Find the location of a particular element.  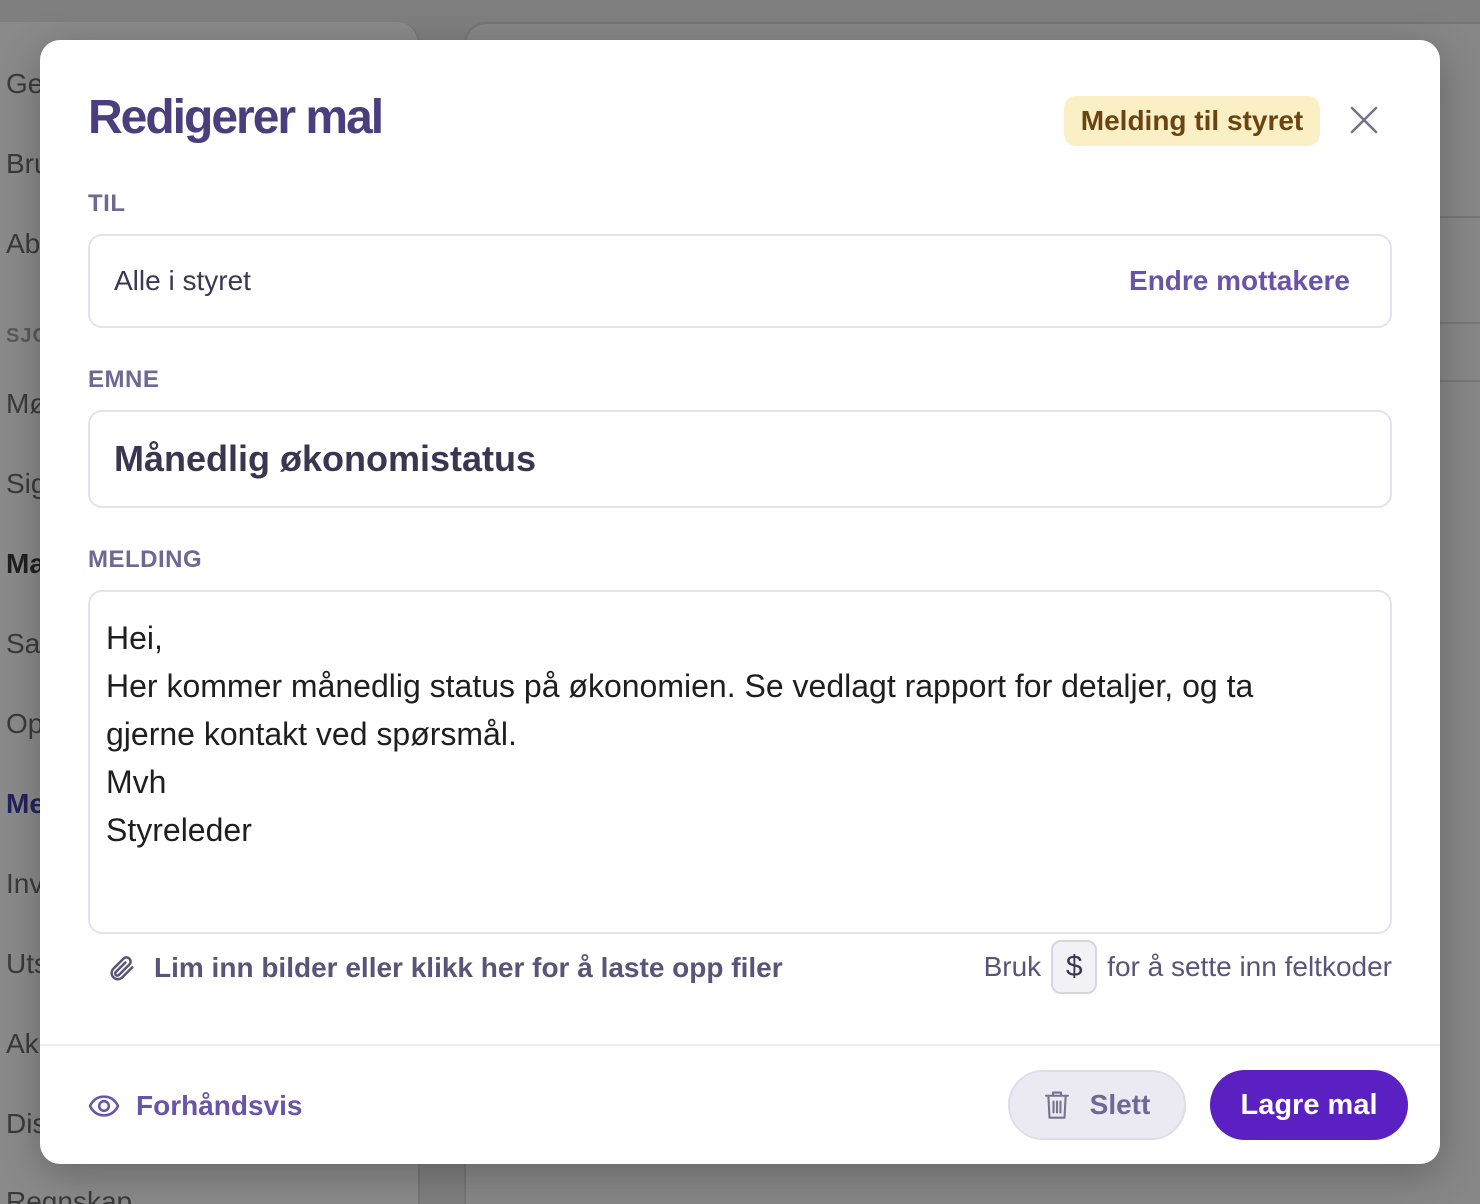

subject-field is located at coordinates (740, 459).